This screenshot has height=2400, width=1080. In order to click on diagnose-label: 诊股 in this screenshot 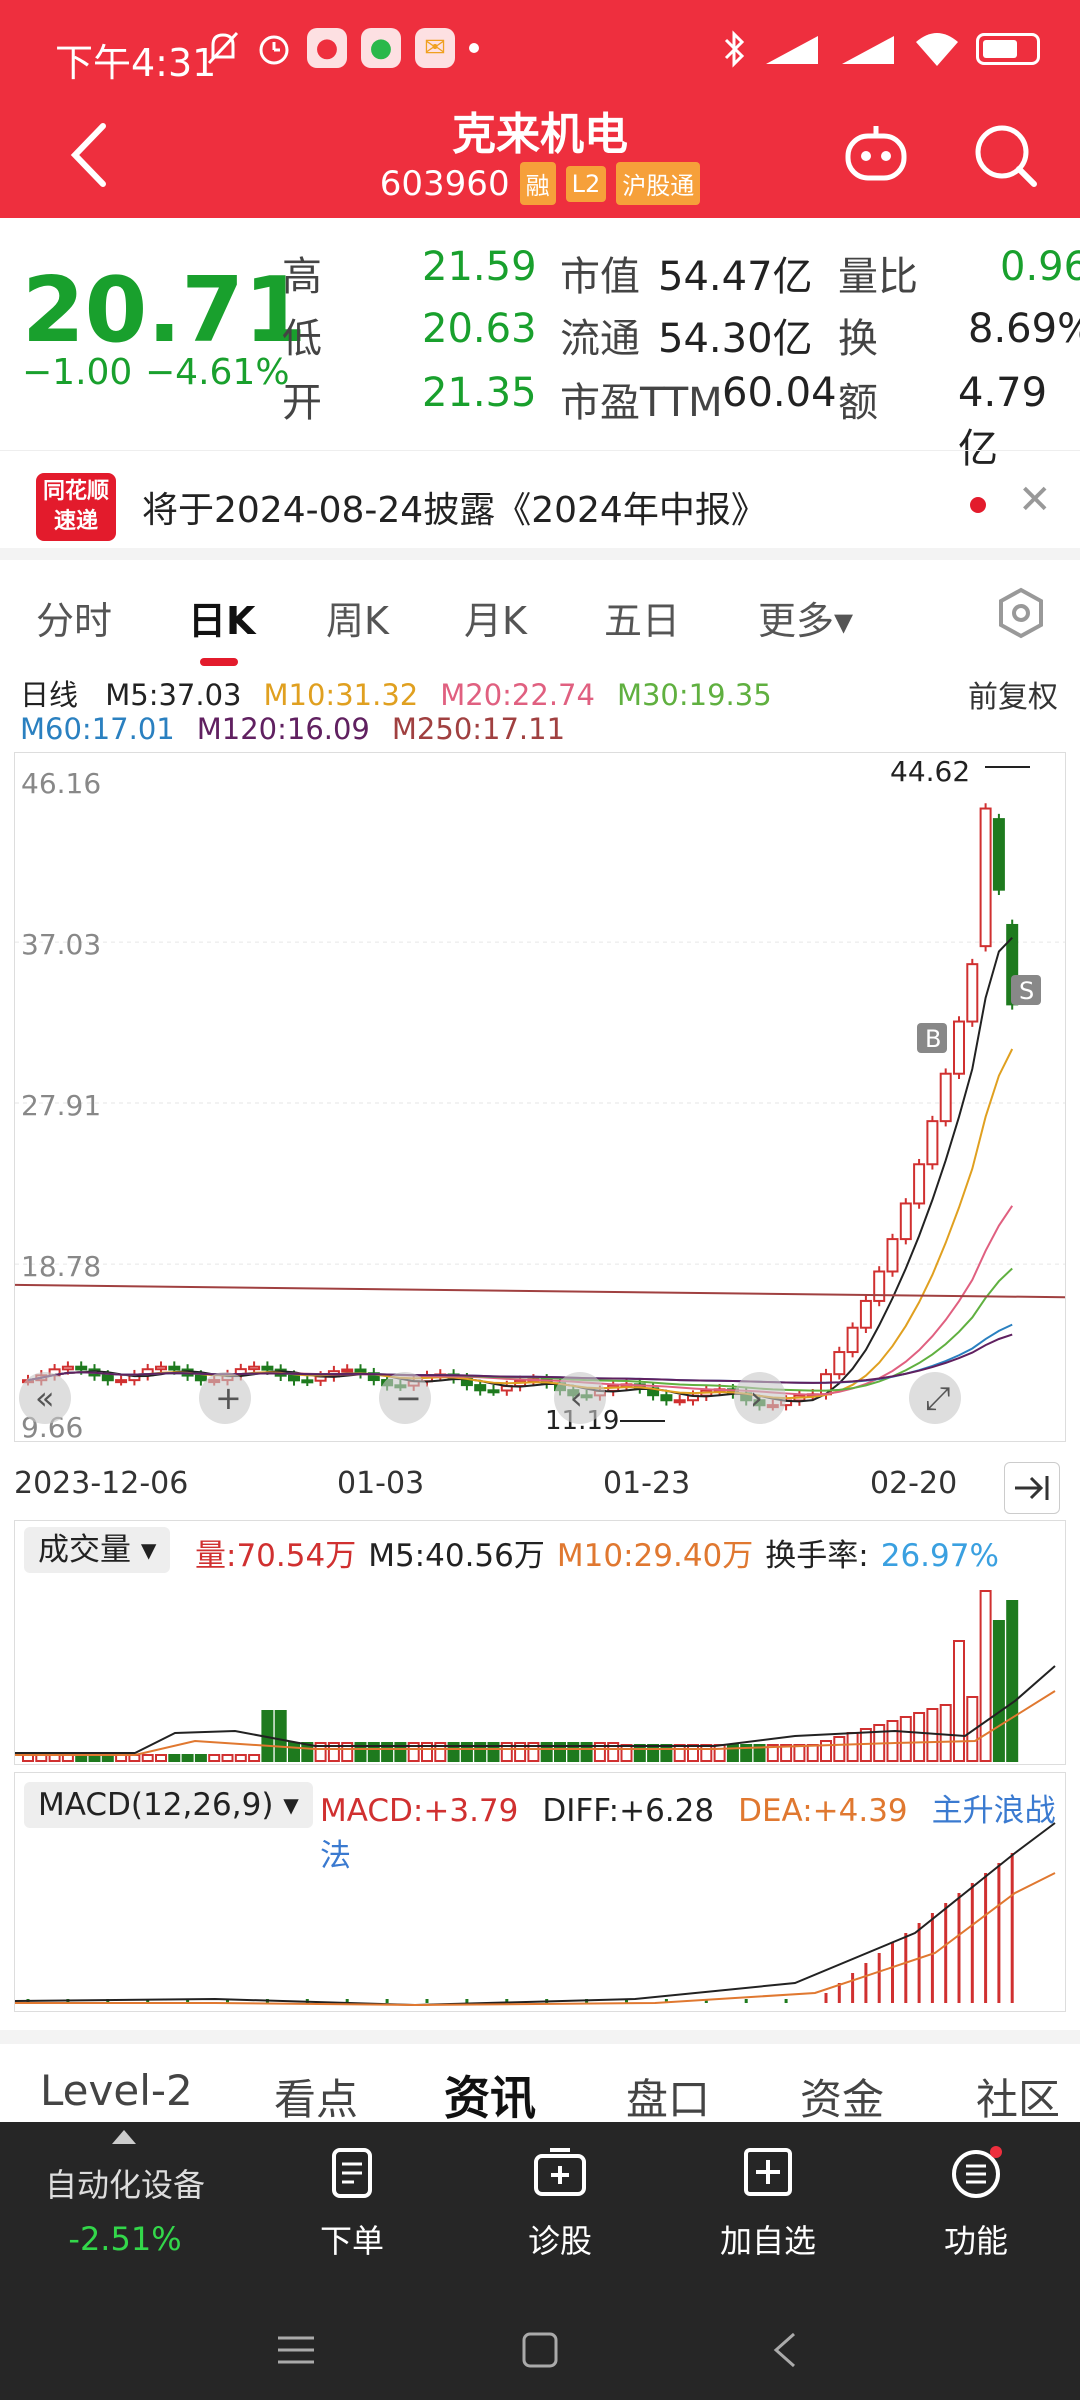, I will do `click(559, 2241)`.